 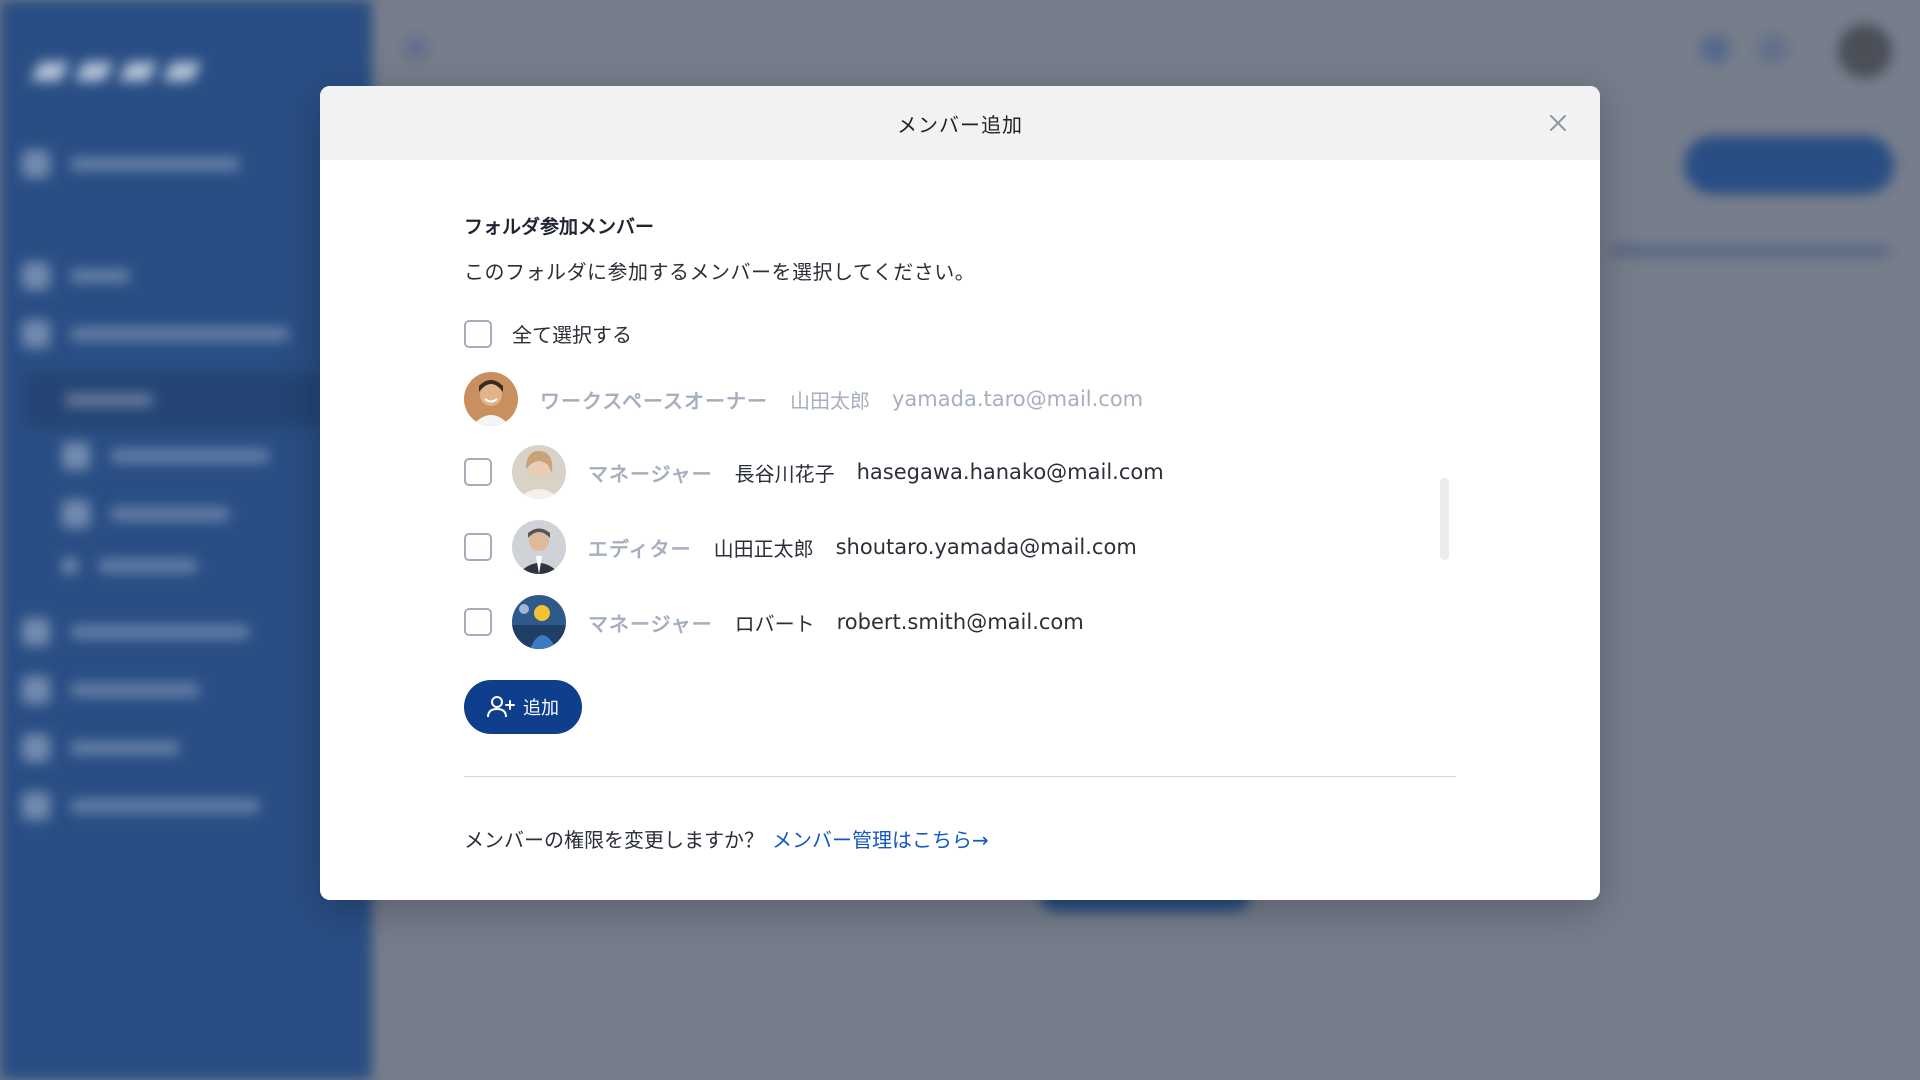 I want to click on member-email: shoutaro.yamada@mail.com, so click(x=986, y=547).